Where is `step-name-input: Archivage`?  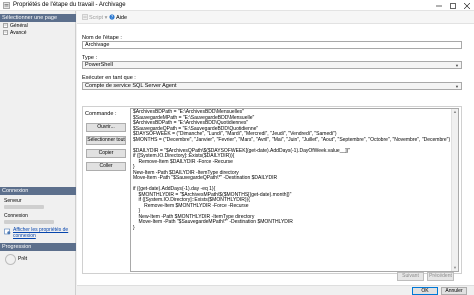 step-name-input: Archivage is located at coordinates (272, 45).